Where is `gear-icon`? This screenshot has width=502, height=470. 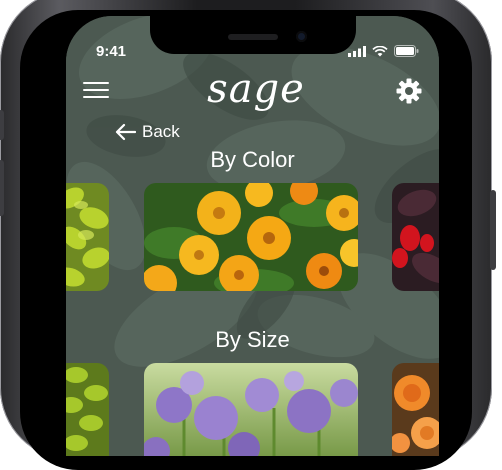
gear-icon is located at coordinates (409, 91).